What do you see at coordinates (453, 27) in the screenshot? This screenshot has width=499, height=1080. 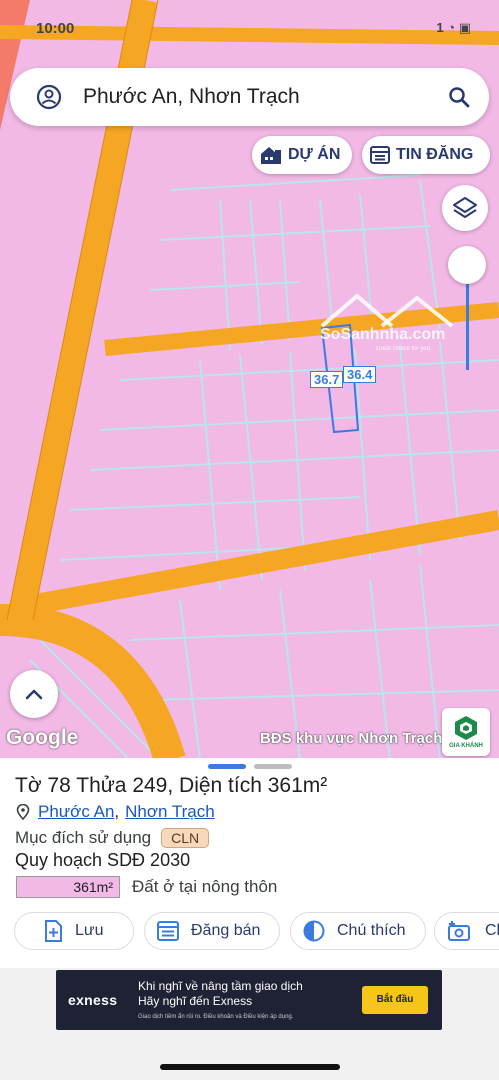 I see `status-icons: 1 ◔ ▣` at bounding box center [453, 27].